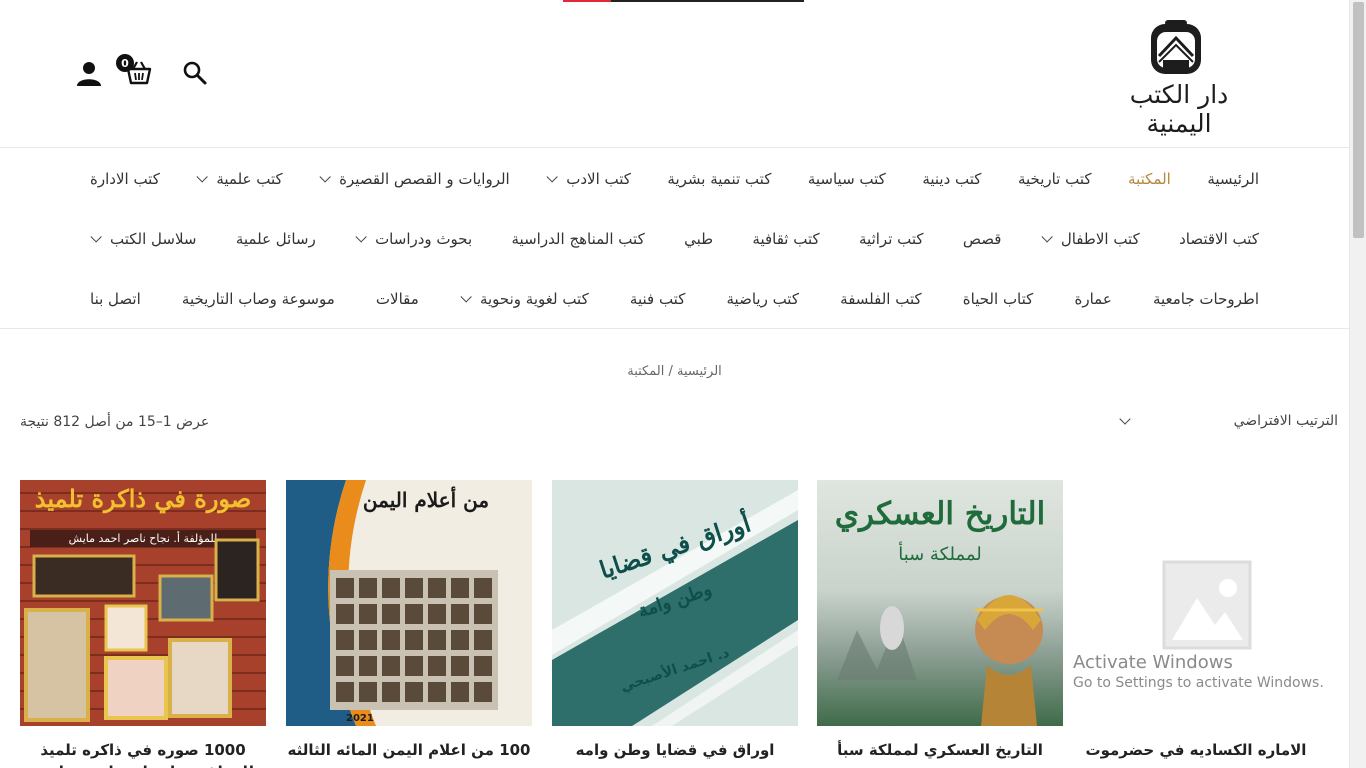 The image size is (1366, 768). I want to click on nav-item: بحوث ودراسات, so click(413, 239).